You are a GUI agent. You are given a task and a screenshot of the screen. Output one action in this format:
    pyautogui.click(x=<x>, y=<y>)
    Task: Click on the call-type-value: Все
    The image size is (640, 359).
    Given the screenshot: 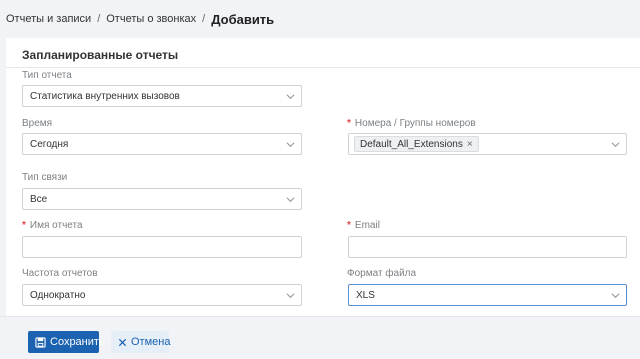 What is the action you would take?
    pyautogui.click(x=39, y=199)
    